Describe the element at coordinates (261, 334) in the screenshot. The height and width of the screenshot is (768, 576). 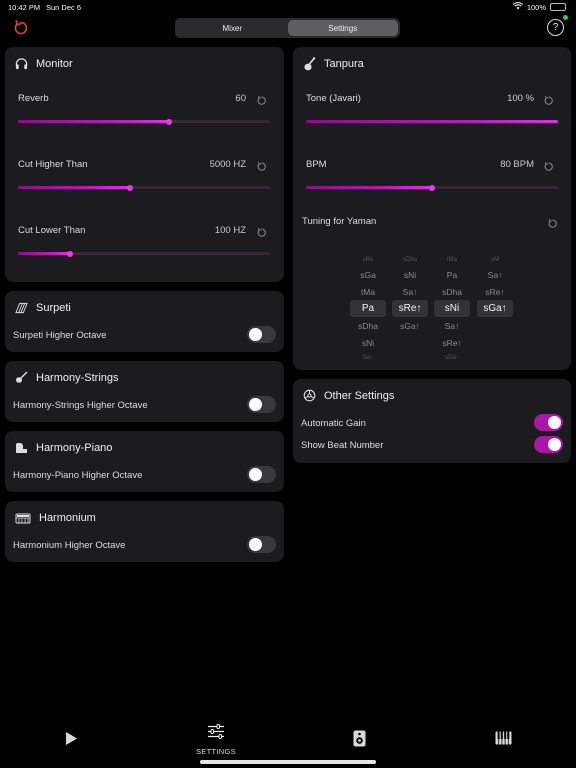
I see `surpeti-octave-toggle` at that location.